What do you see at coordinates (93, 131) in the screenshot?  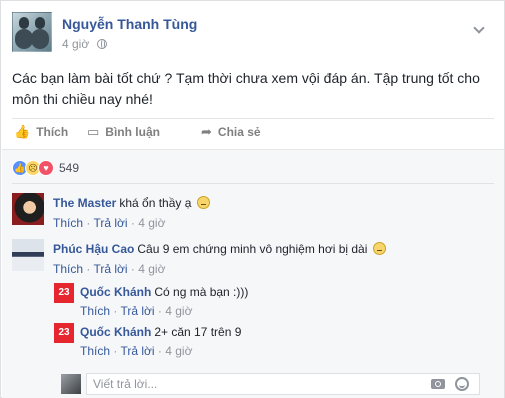 I see `comment-icon: ▭` at bounding box center [93, 131].